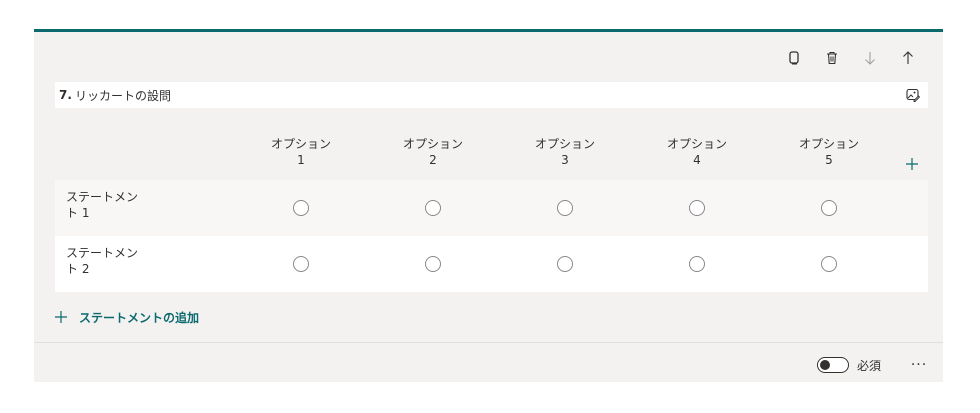 Image resolution: width=980 pixels, height=413 pixels. Describe the element at coordinates (102, 205) in the screenshot. I see `statement-text: ステートメント 1` at that location.